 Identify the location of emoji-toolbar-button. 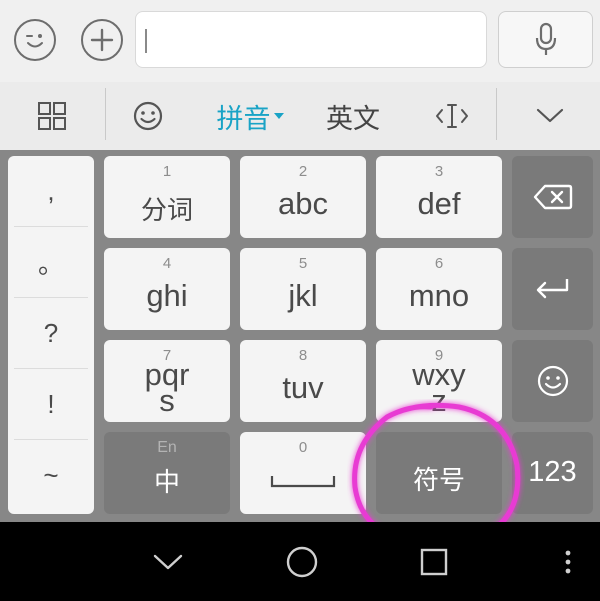
(148, 116).